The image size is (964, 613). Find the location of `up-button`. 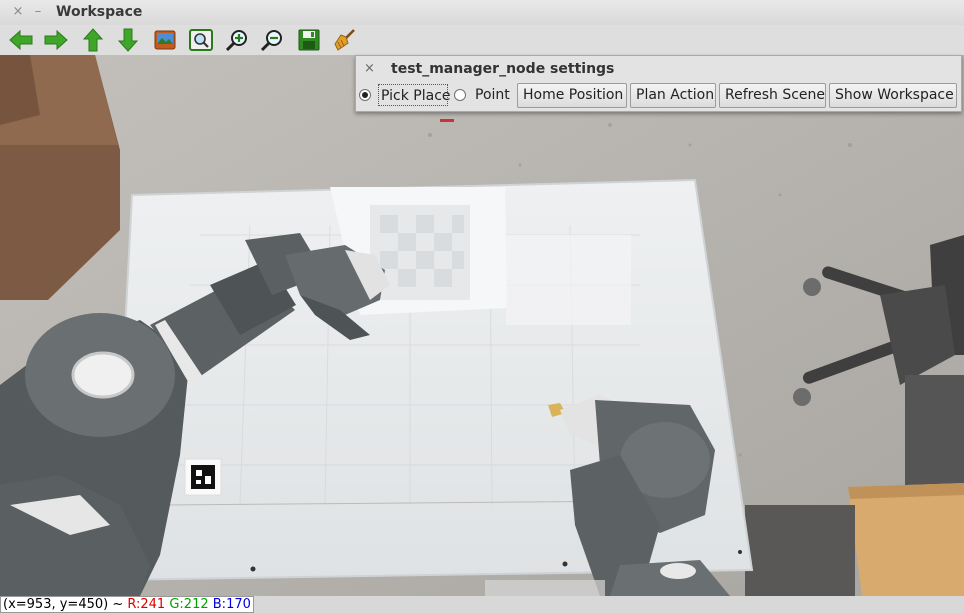

up-button is located at coordinates (93, 40).